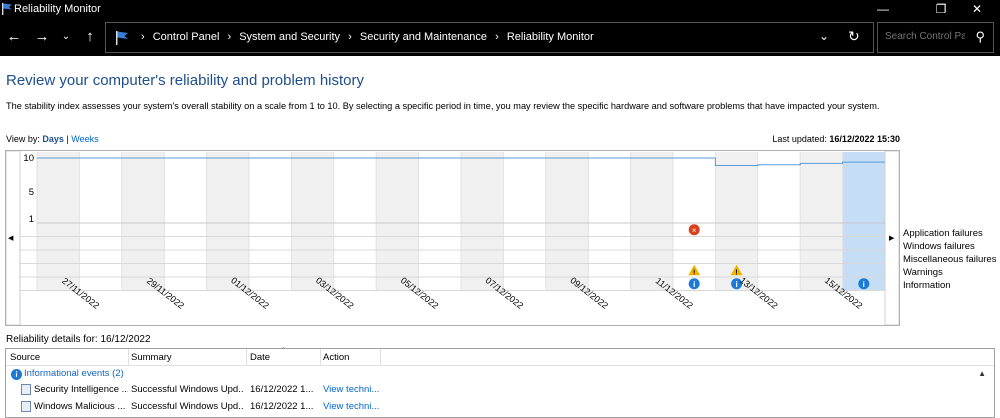 Image resolution: width=1000 pixels, height=418 pixels. I want to click on error-icon-glyph: ×, so click(694, 230).